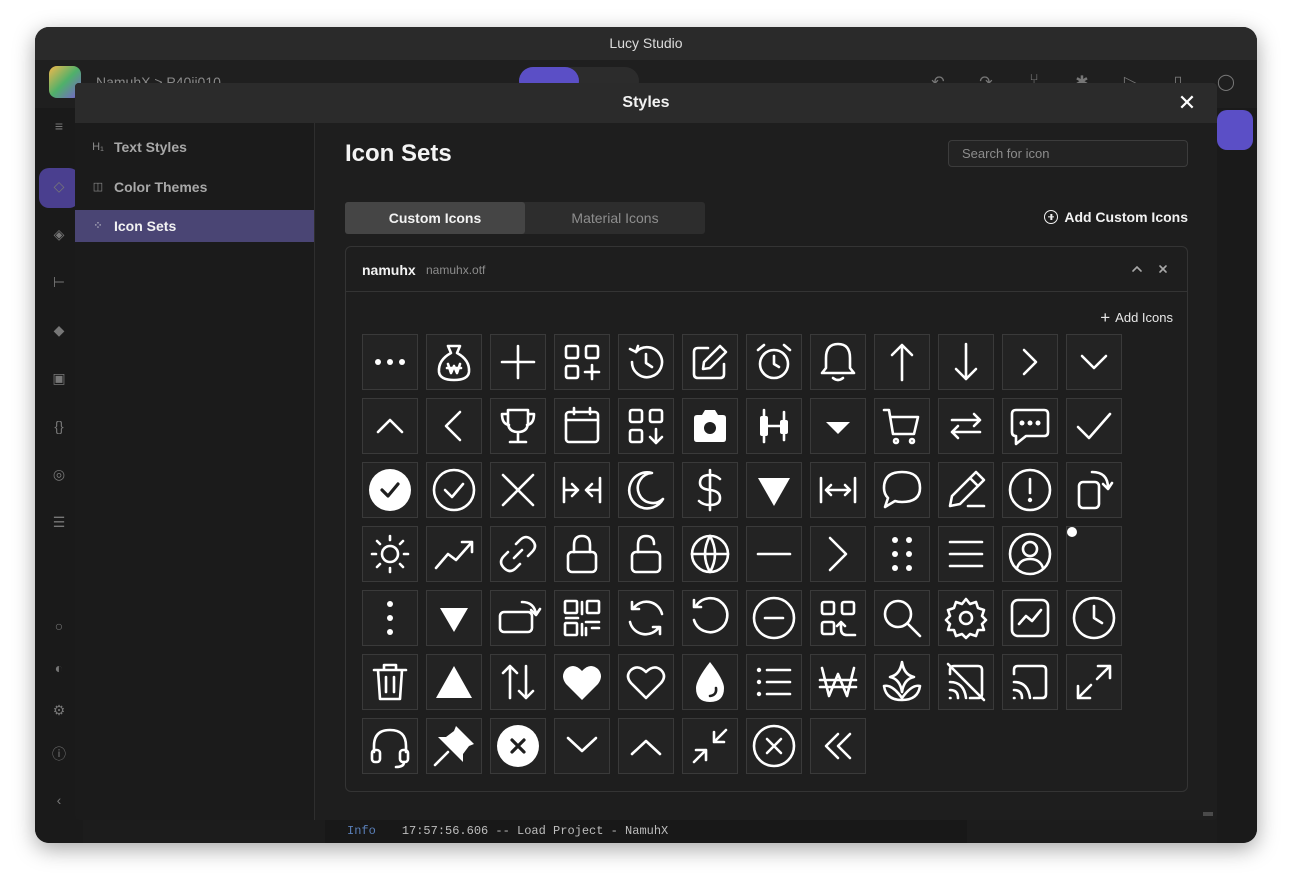 This screenshot has height=886, width=1292. Describe the element at coordinates (59, 524) in the screenshot. I see `table-icon: ☰` at that location.